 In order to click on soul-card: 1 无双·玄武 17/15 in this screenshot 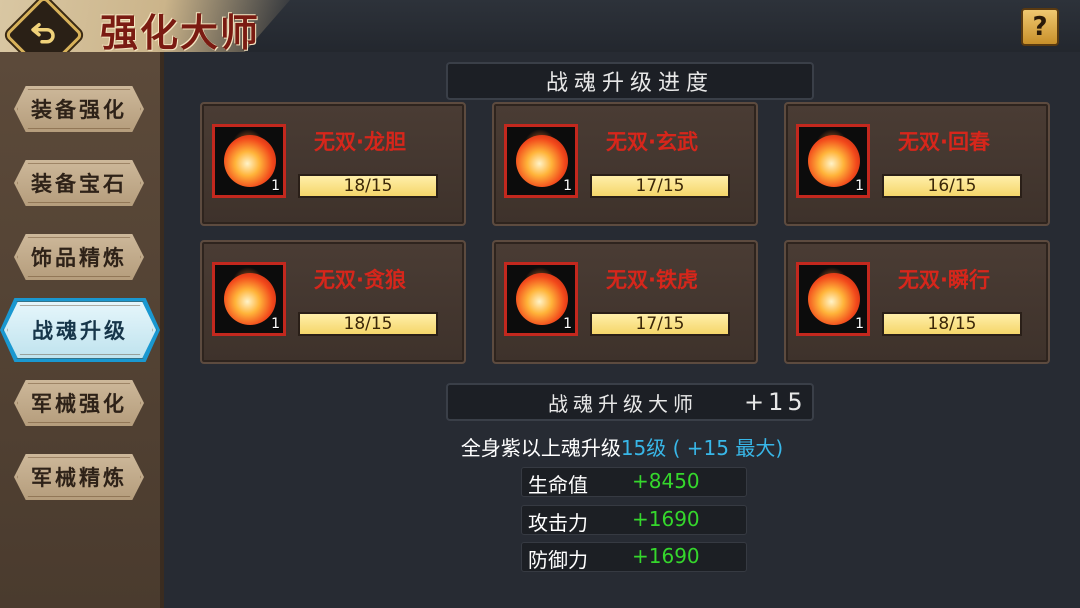, I will do `click(625, 164)`.